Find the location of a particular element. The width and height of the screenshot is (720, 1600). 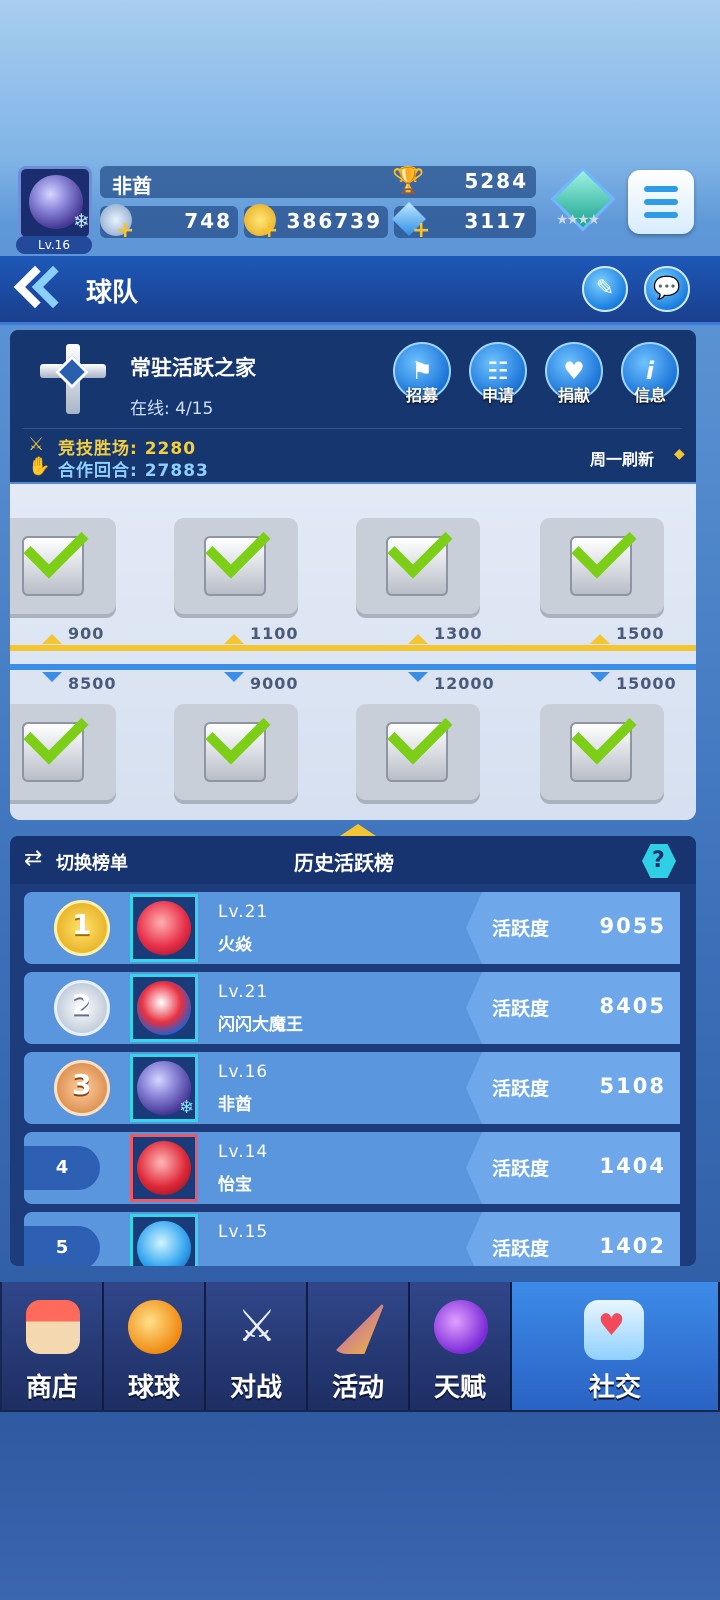

tab-events: 活动 is located at coordinates (359, 1346).